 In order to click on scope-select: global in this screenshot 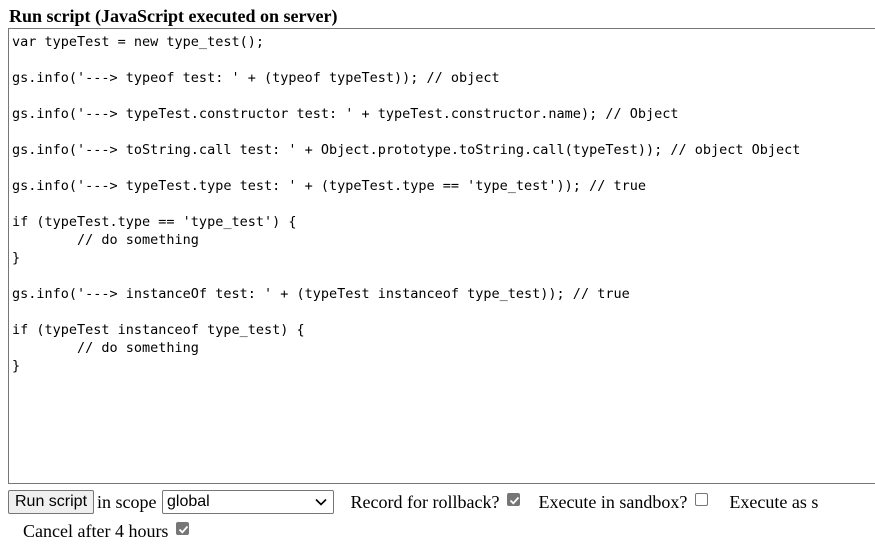, I will do `click(248, 502)`.